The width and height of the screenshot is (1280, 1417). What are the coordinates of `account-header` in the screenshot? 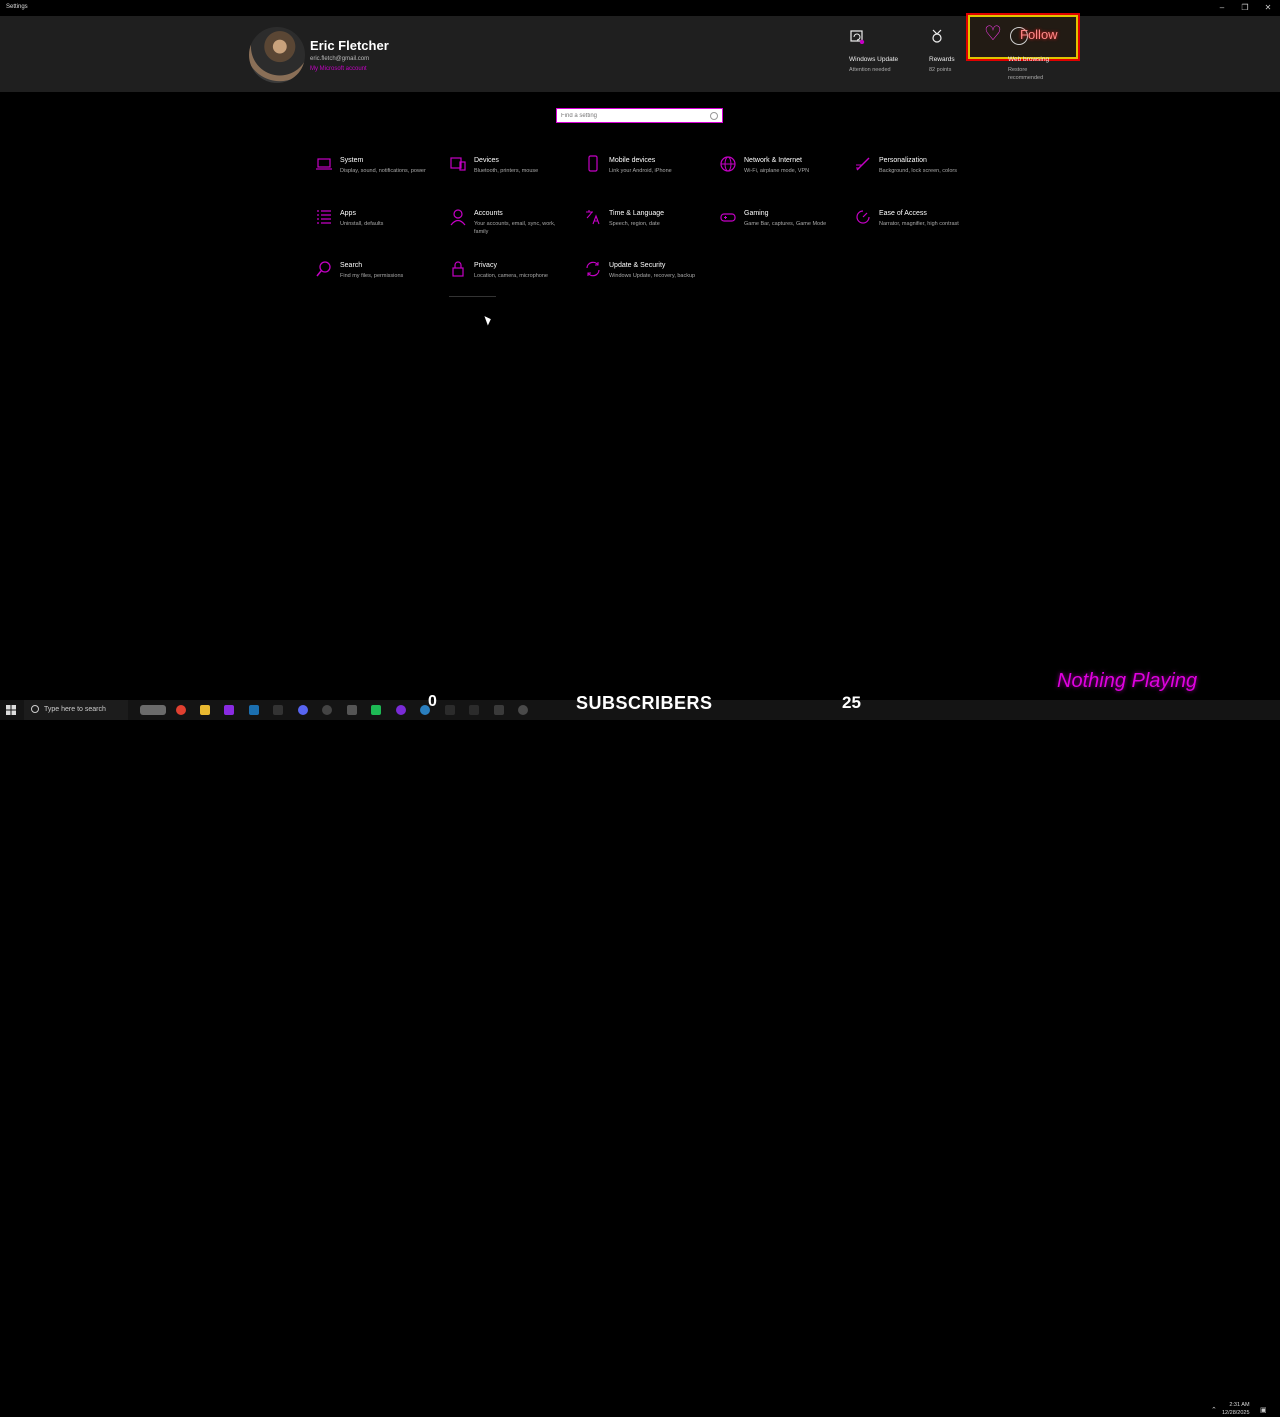 It's located at (640, 54).